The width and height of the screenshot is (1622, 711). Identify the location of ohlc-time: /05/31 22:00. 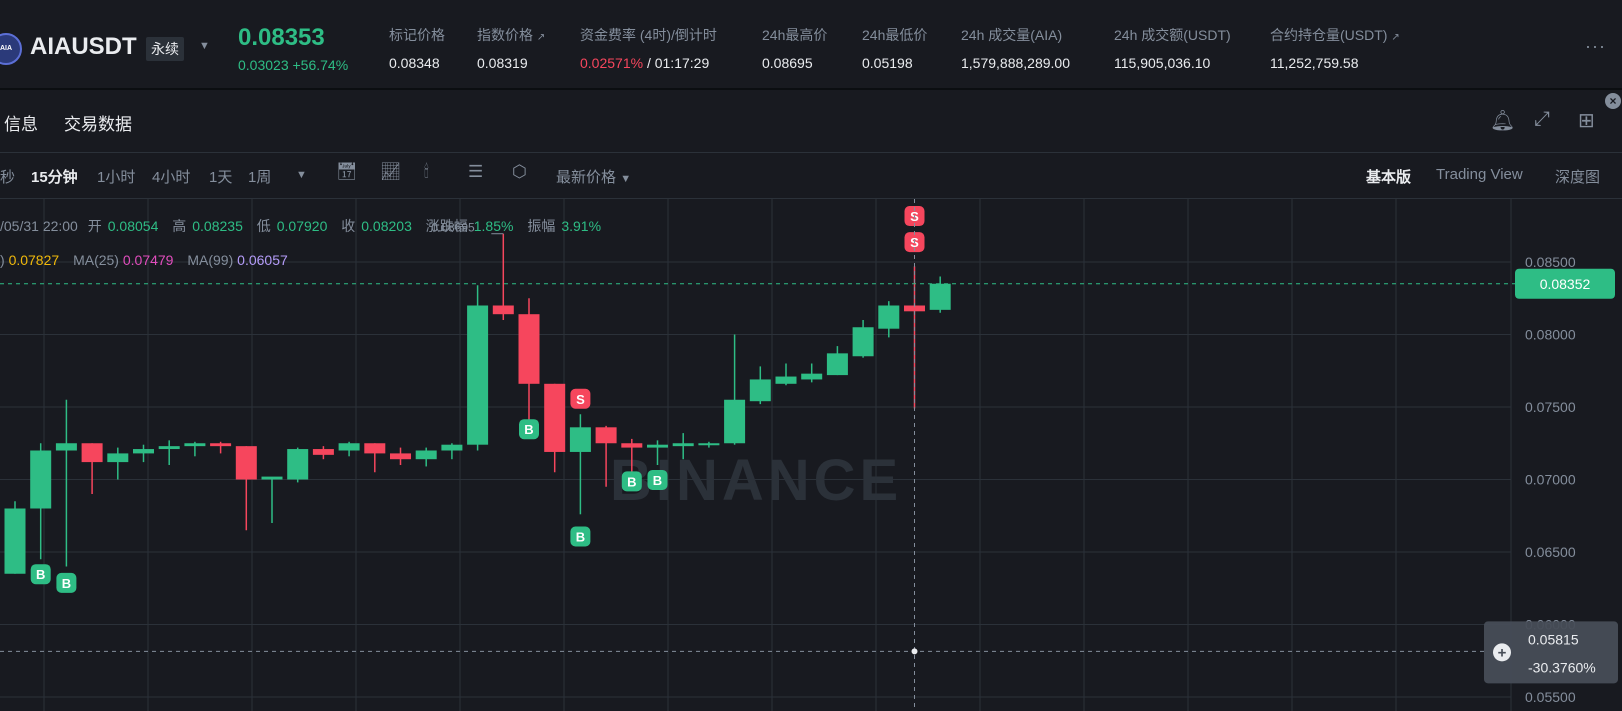
(39, 226).